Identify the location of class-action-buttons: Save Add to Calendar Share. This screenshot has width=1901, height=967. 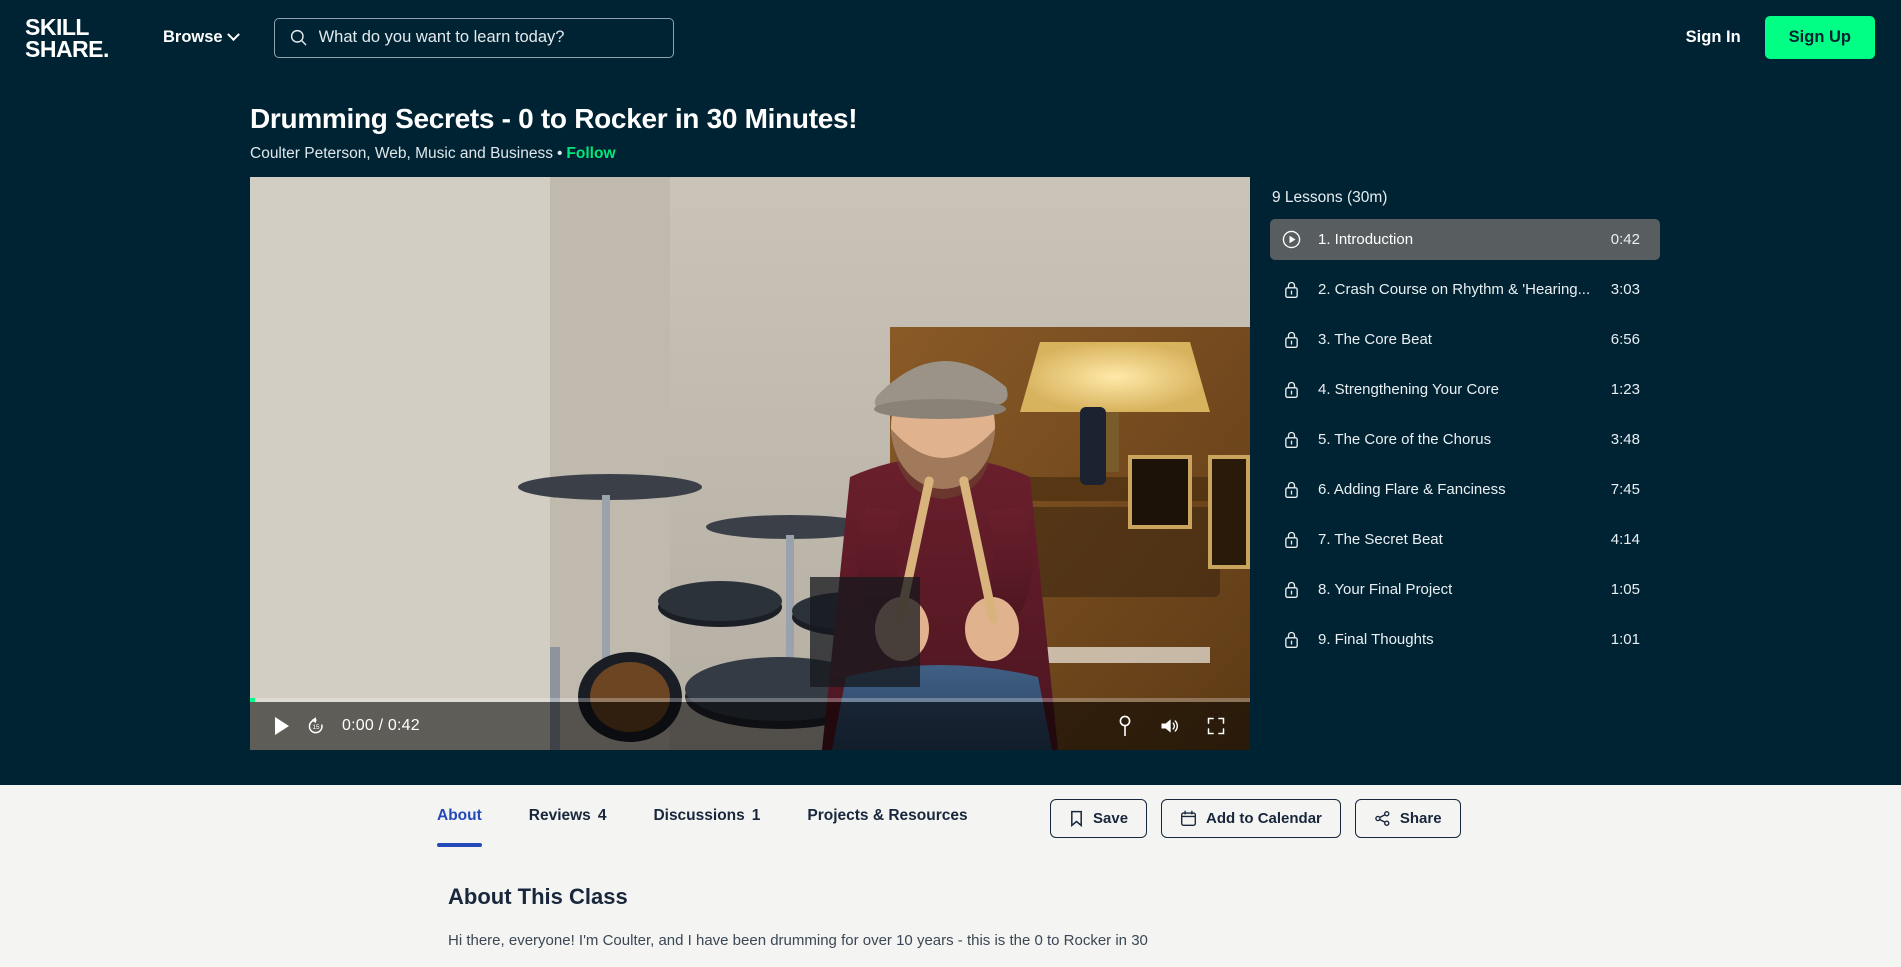
(1475, 818).